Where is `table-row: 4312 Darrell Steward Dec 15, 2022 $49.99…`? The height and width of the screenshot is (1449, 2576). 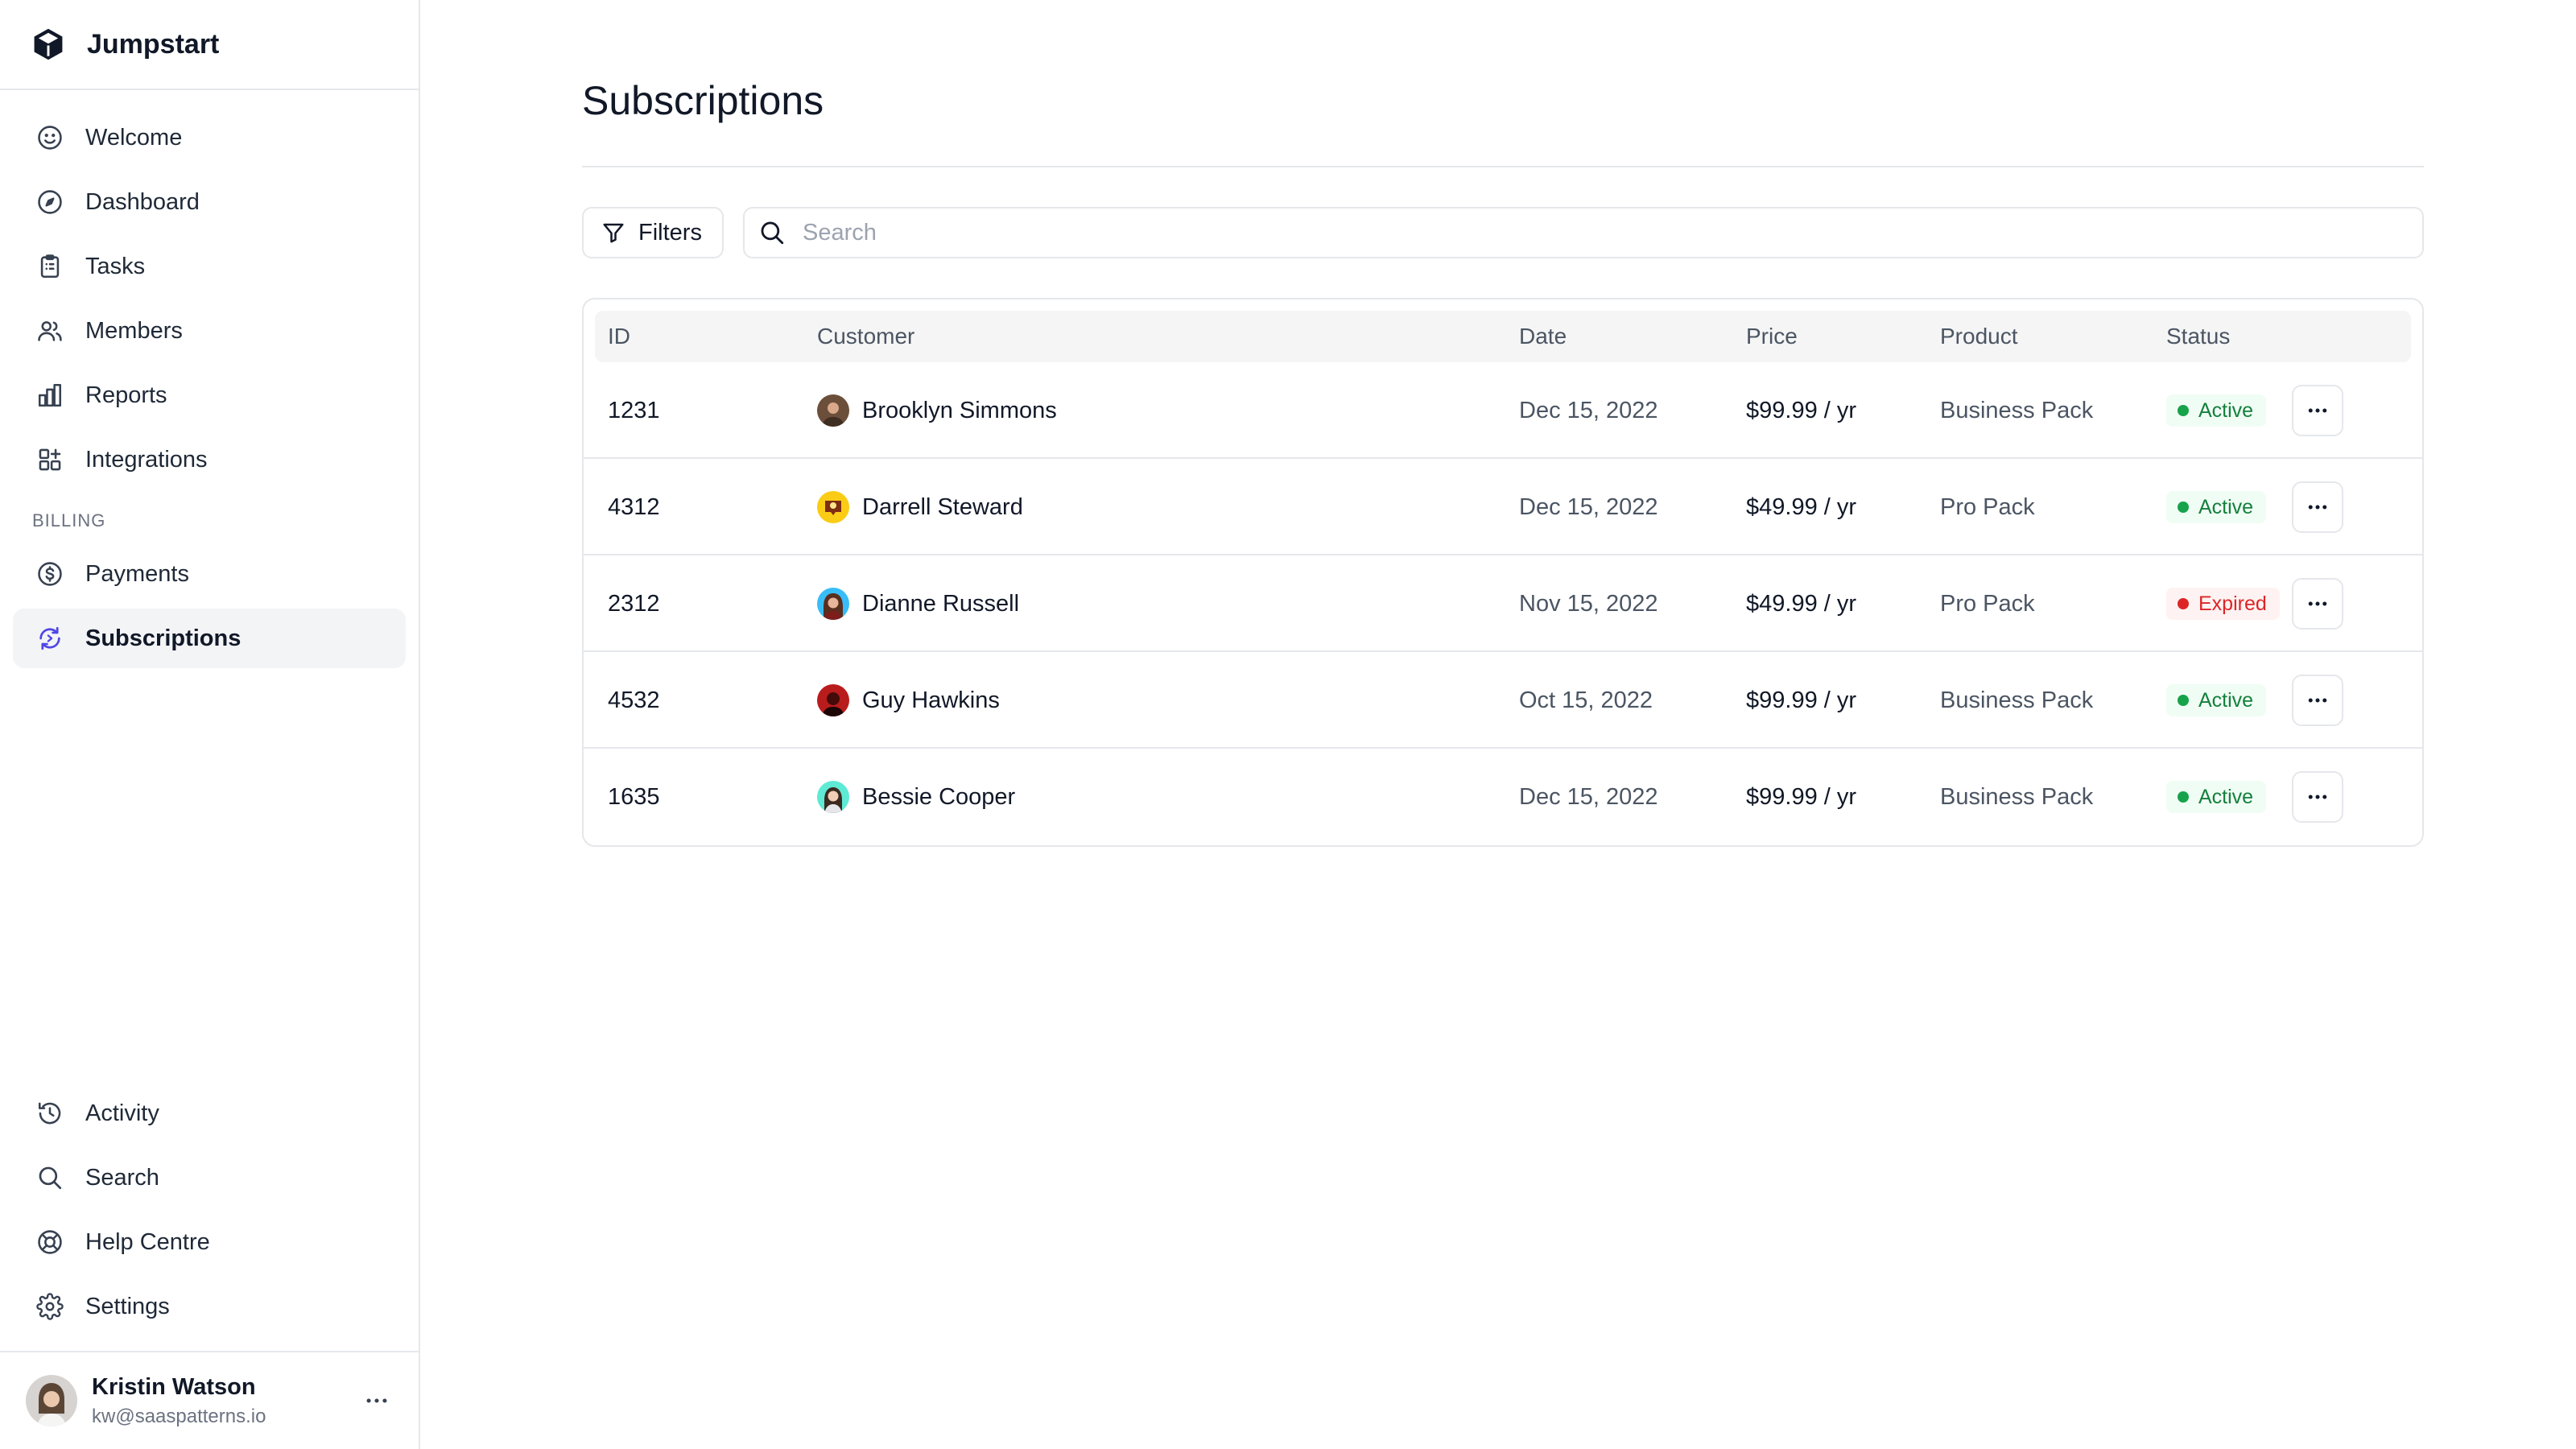 table-row: 4312 Darrell Steward Dec 15, 2022 $49.99… is located at coordinates (1503, 507).